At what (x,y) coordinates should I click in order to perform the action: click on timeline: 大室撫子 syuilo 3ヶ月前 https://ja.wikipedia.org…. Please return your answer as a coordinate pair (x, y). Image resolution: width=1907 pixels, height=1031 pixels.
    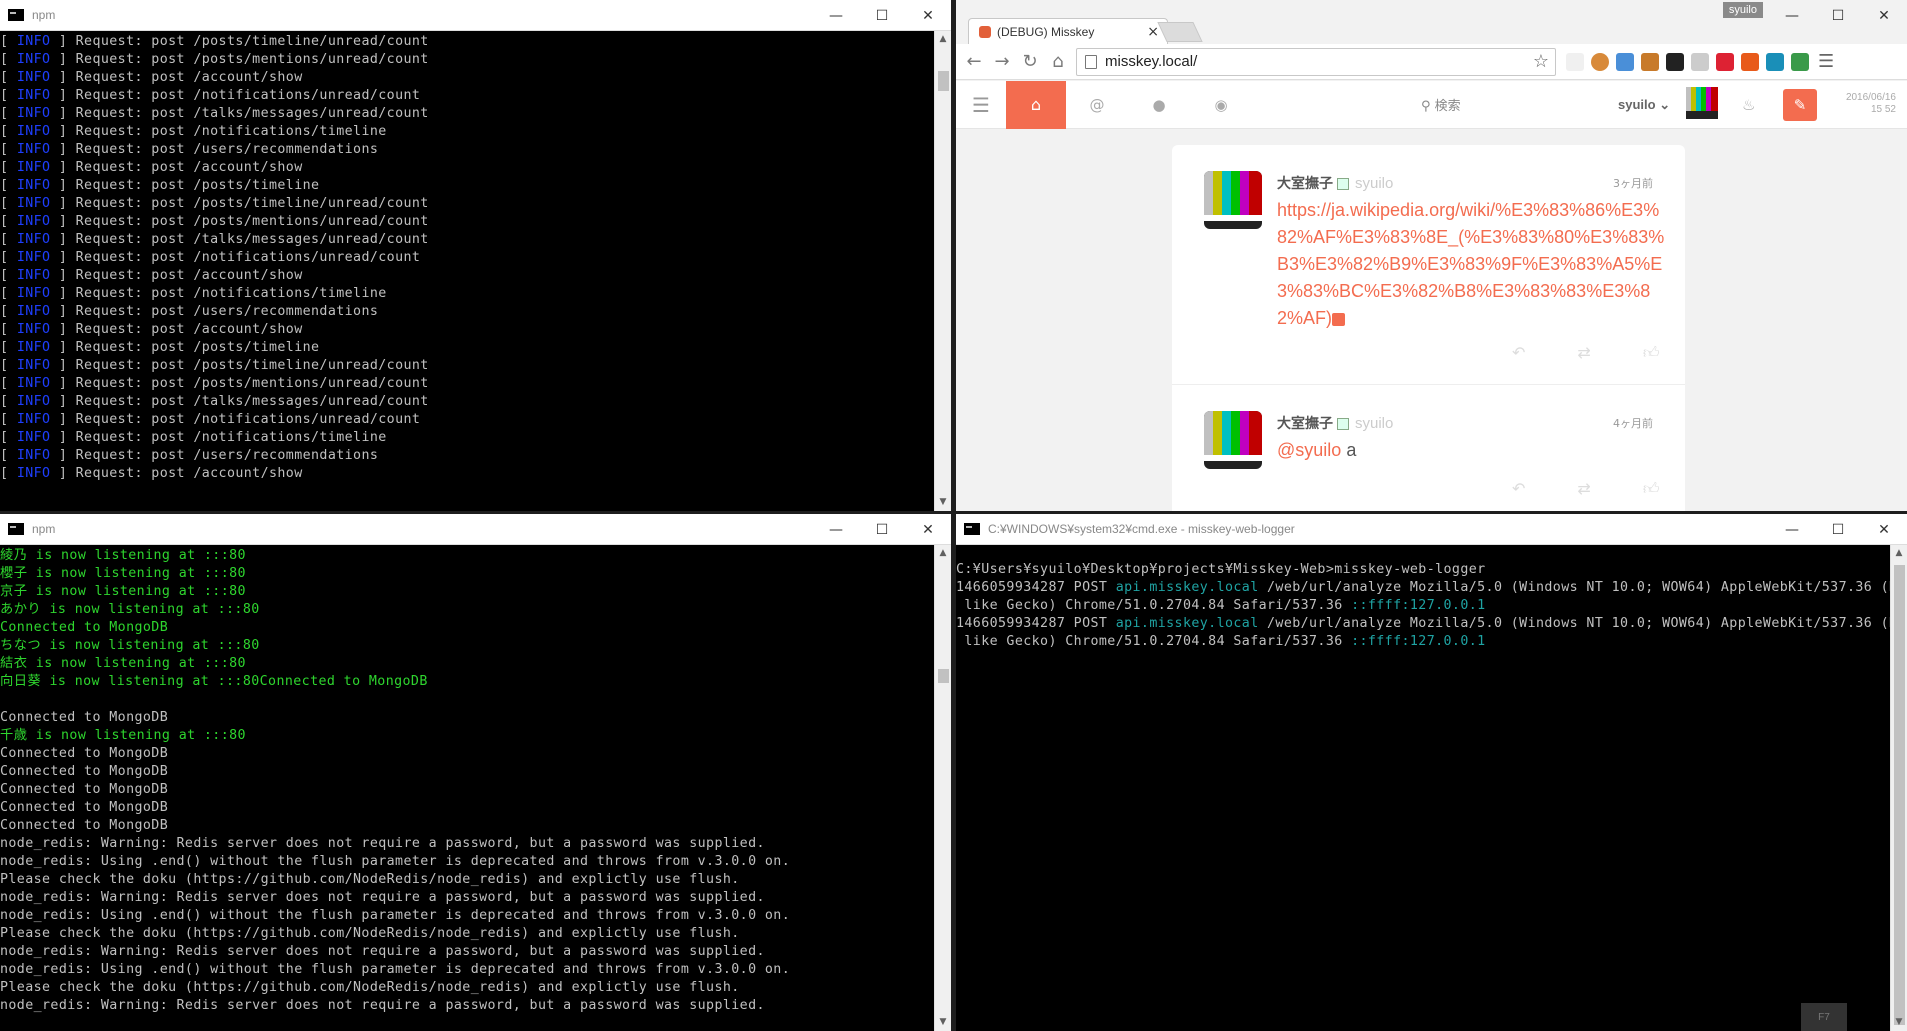
    Looking at the image, I should click on (1428, 328).